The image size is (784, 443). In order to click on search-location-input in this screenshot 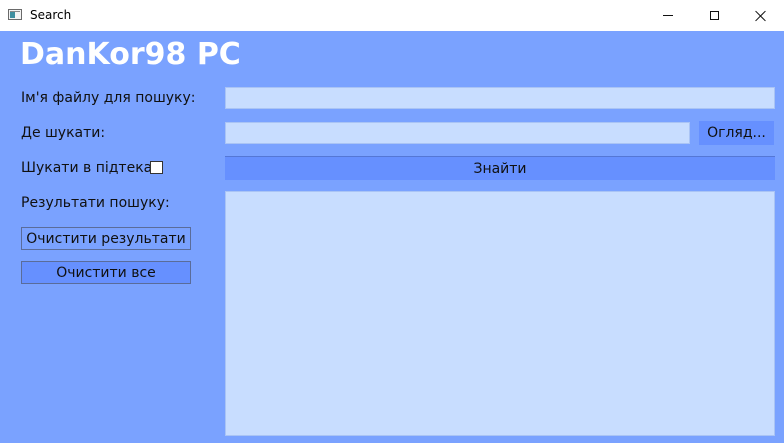, I will do `click(457, 133)`.